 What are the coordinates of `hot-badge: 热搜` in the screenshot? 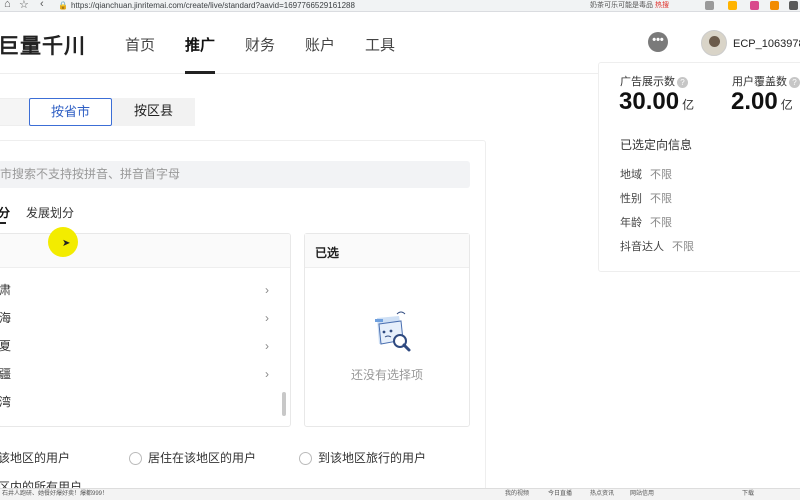 It's located at (661, 5).